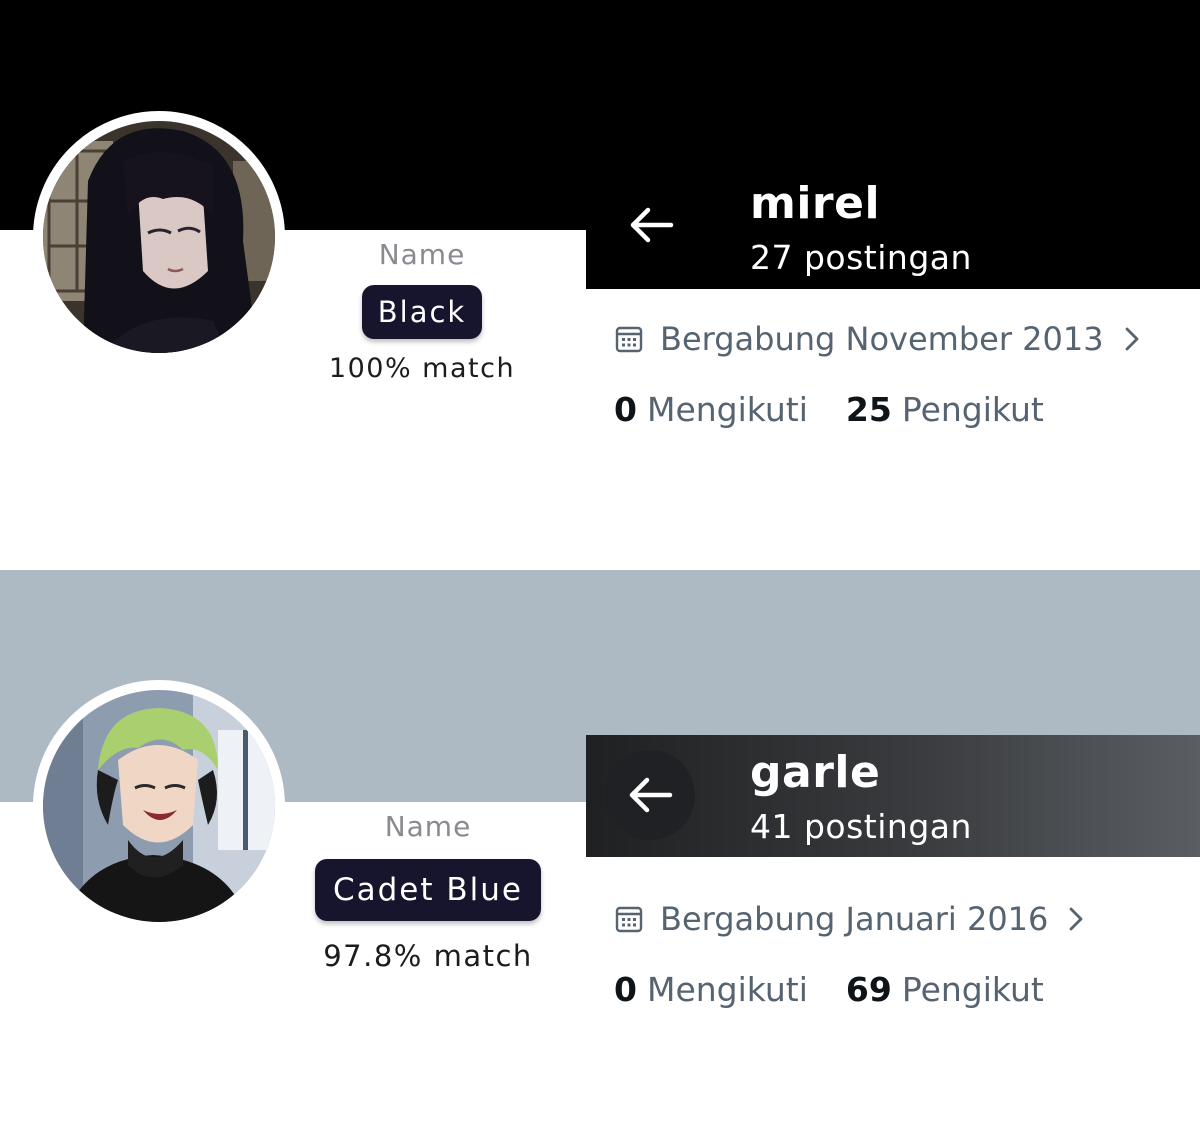  What do you see at coordinates (428, 956) in the screenshot?
I see `match-percentage: 97.8% match` at bounding box center [428, 956].